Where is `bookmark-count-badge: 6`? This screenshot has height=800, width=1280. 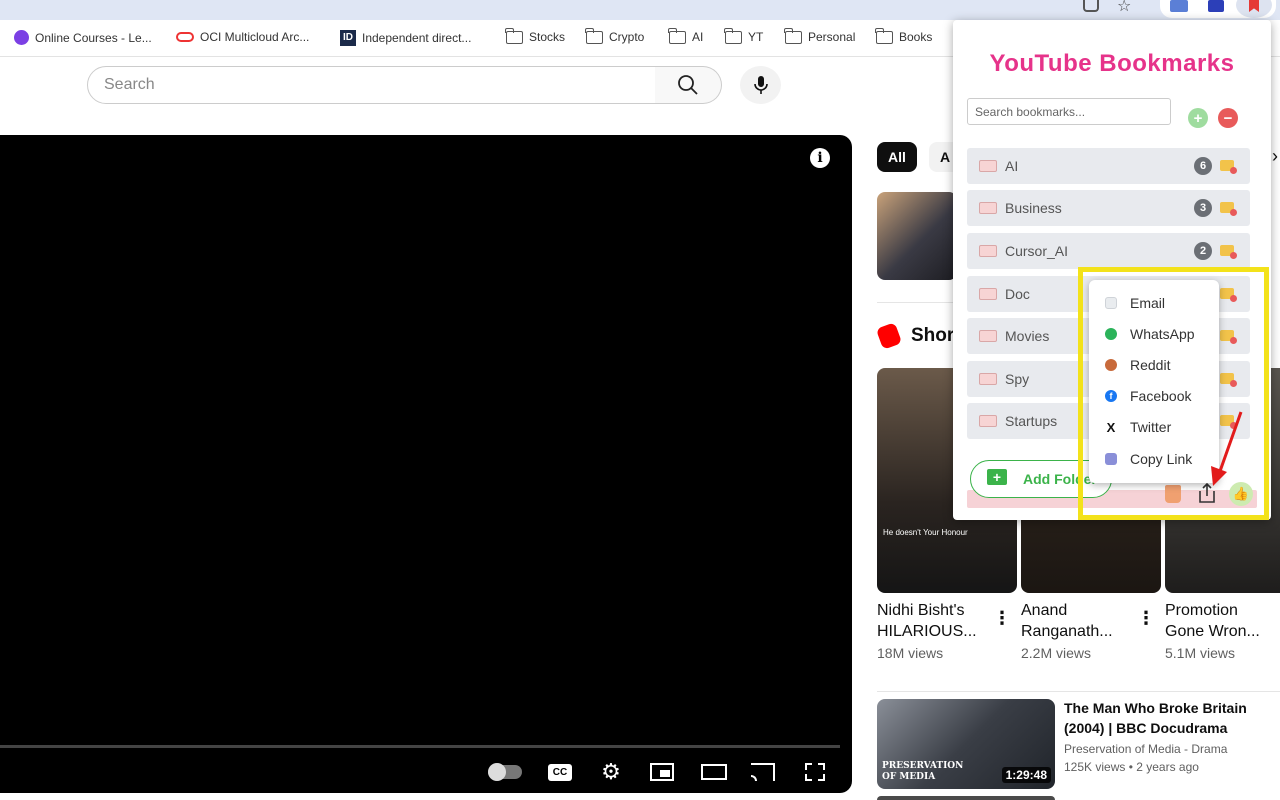 bookmark-count-badge: 6 is located at coordinates (1203, 166).